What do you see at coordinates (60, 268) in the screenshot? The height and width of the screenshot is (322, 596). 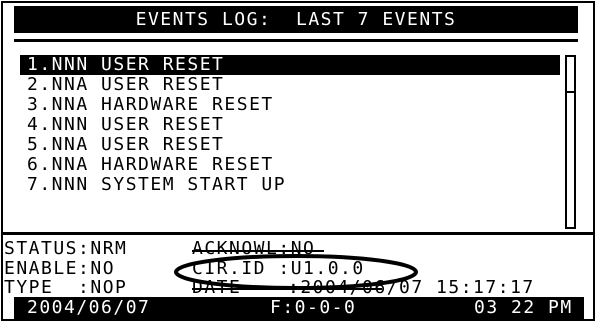 I see `enable-value: ENABLE:NO` at bounding box center [60, 268].